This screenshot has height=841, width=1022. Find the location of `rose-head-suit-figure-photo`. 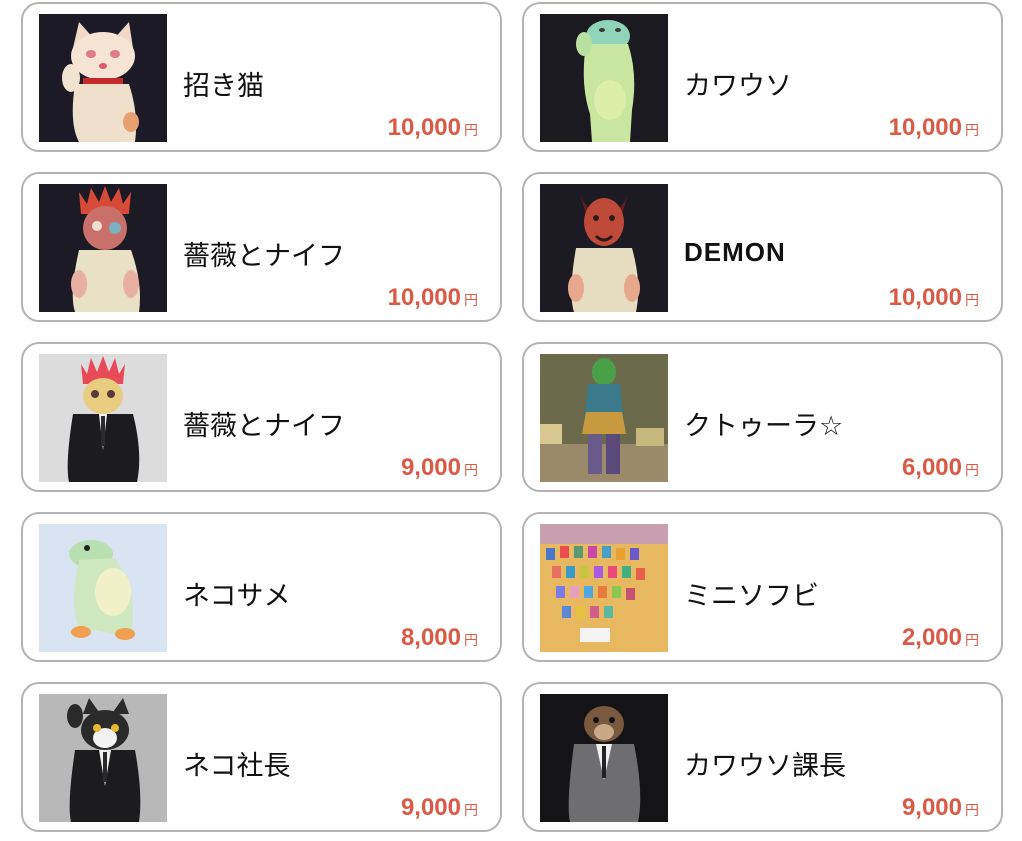

rose-head-suit-figure-photo is located at coordinates (103, 418).